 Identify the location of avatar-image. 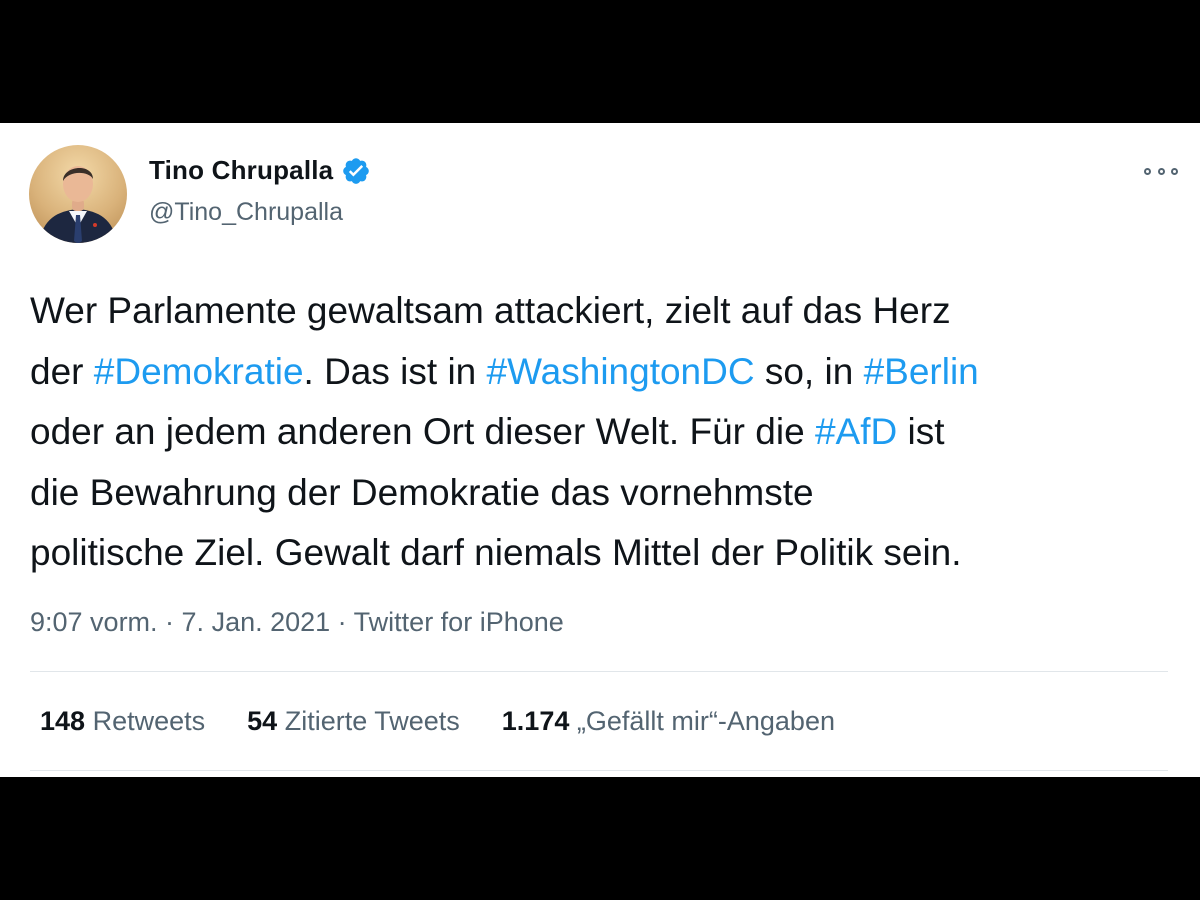
(78, 204).